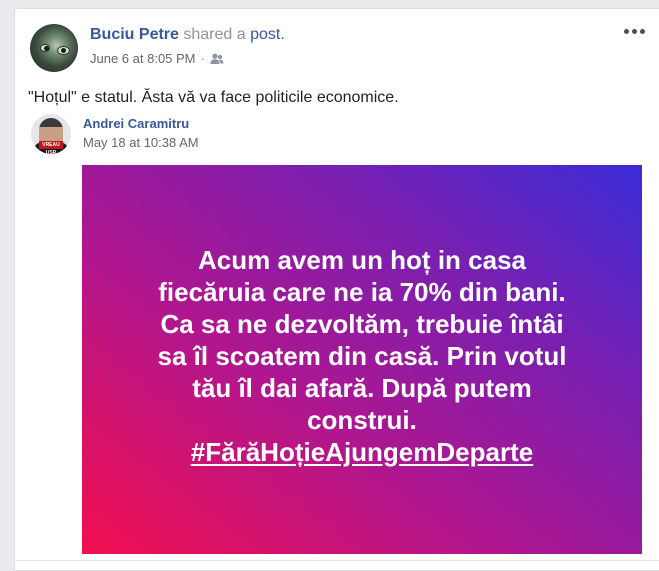 The height and width of the screenshot is (571, 659). I want to click on post-header: Buciu Petre shared a post., so click(187, 35).